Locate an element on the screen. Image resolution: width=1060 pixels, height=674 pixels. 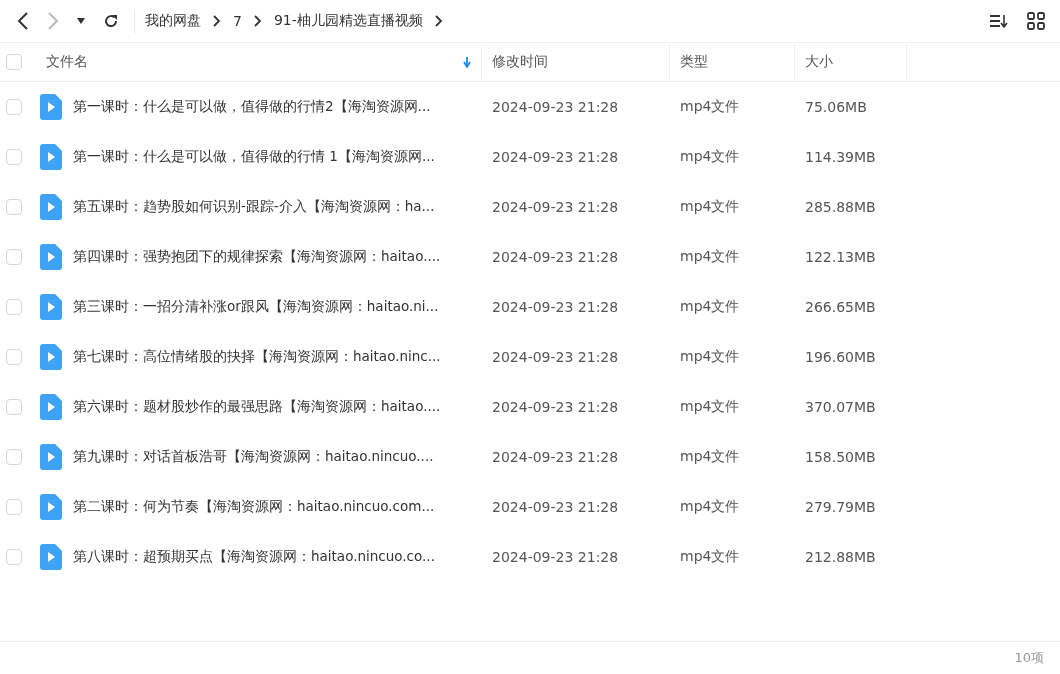
column-header: 修改时间 is located at coordinates (576, 62).